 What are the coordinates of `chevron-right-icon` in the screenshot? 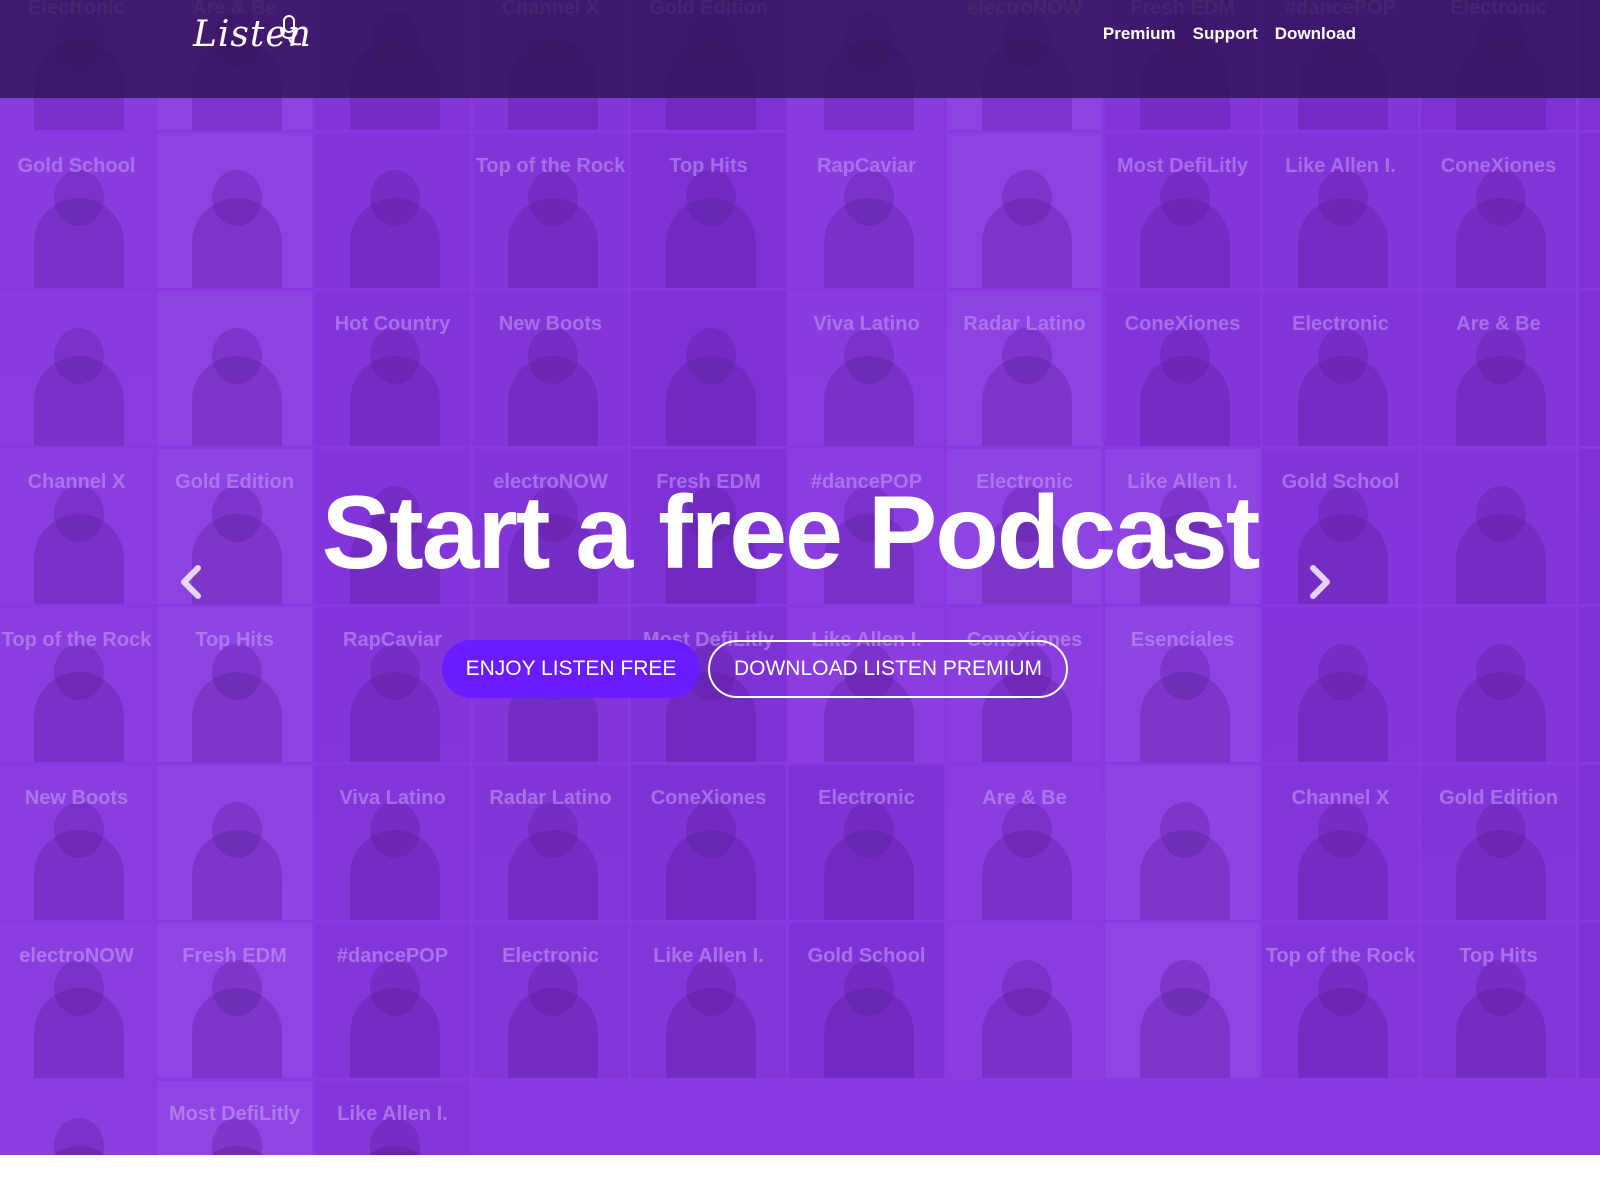 It's located at (1320, 582).